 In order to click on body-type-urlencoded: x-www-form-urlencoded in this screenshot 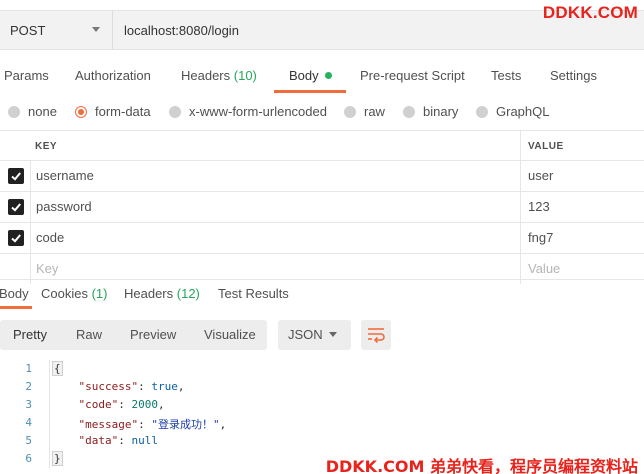, I will do `click(248, 111)`.